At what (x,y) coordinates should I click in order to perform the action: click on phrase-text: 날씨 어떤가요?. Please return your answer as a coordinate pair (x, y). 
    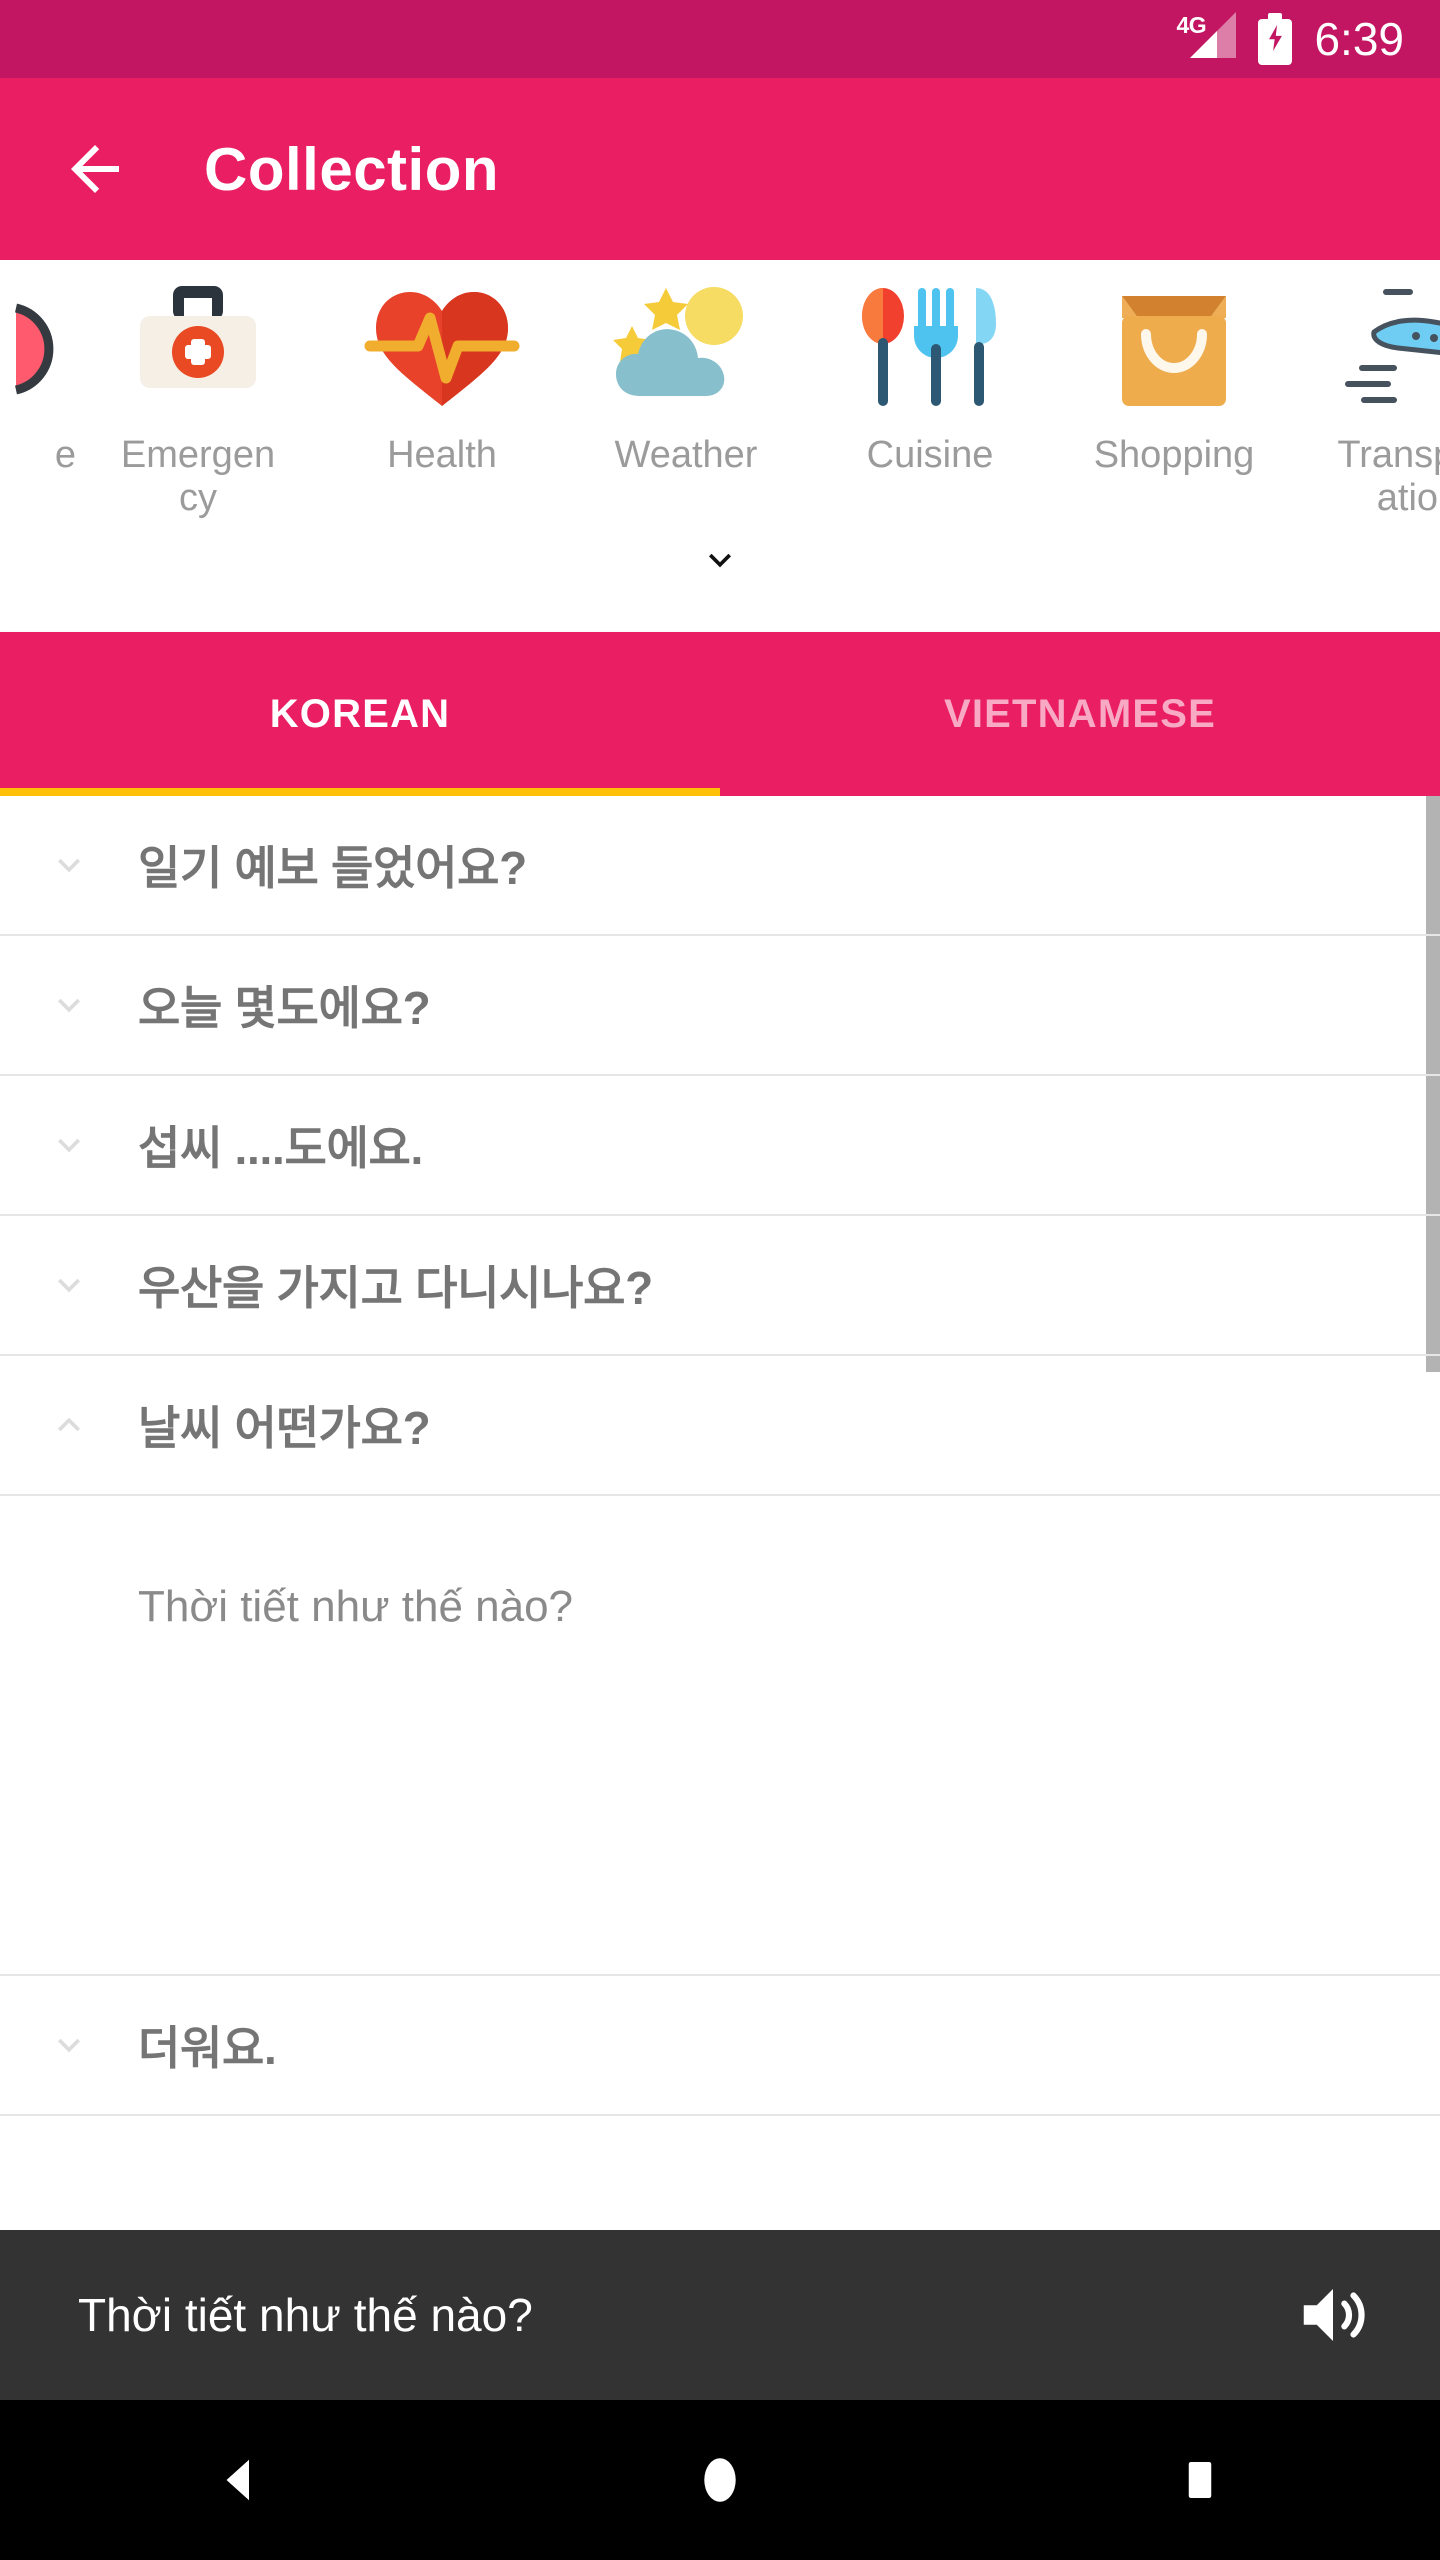
    Looking at the image, I should click on (284, 1428).